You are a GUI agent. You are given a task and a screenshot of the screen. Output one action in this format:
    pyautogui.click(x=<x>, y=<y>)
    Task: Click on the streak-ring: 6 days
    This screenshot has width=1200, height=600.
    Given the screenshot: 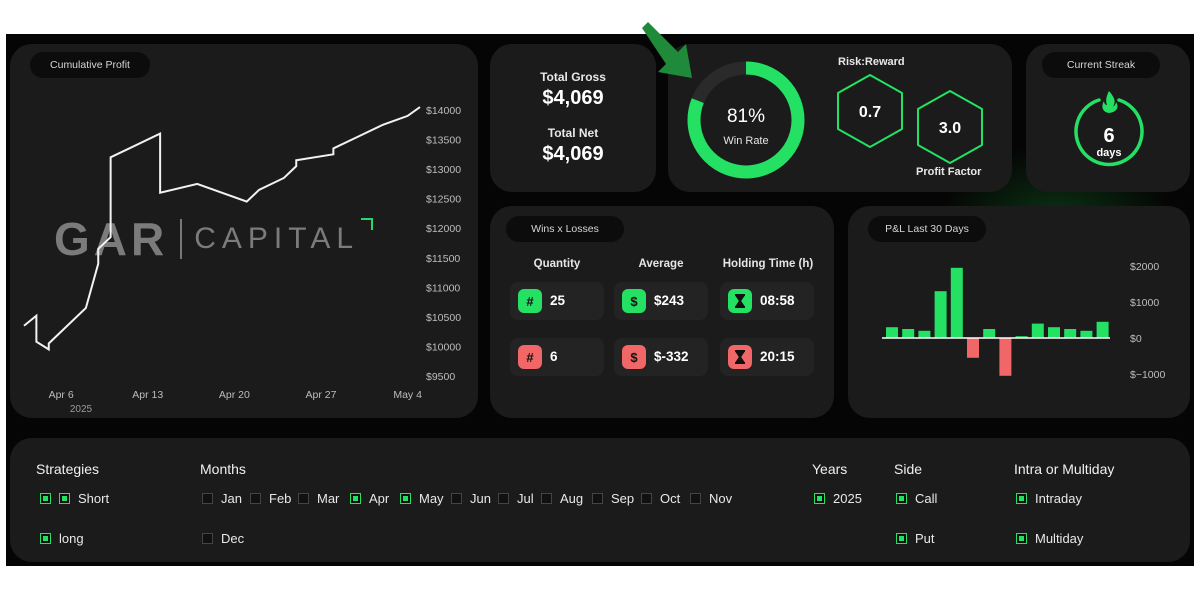 What is the action you would take?
    pyautogui.click(x=1109, y=129)
    